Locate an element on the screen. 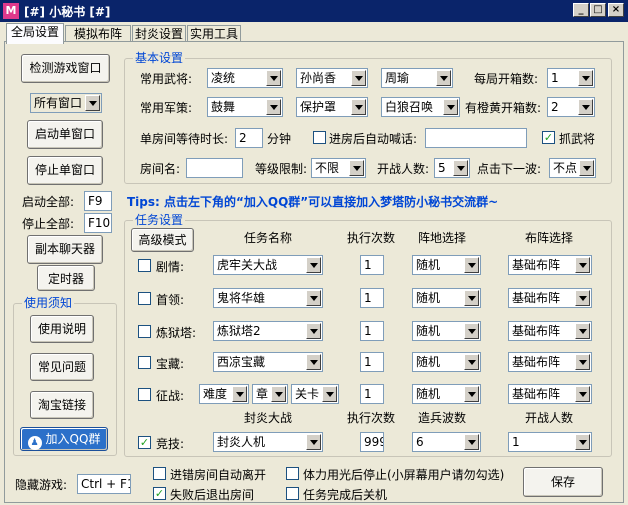 Image resolution: width=628 pixels, height=505 pixels. task-row-4-position: 随机 is located at coordinates (446, 362).